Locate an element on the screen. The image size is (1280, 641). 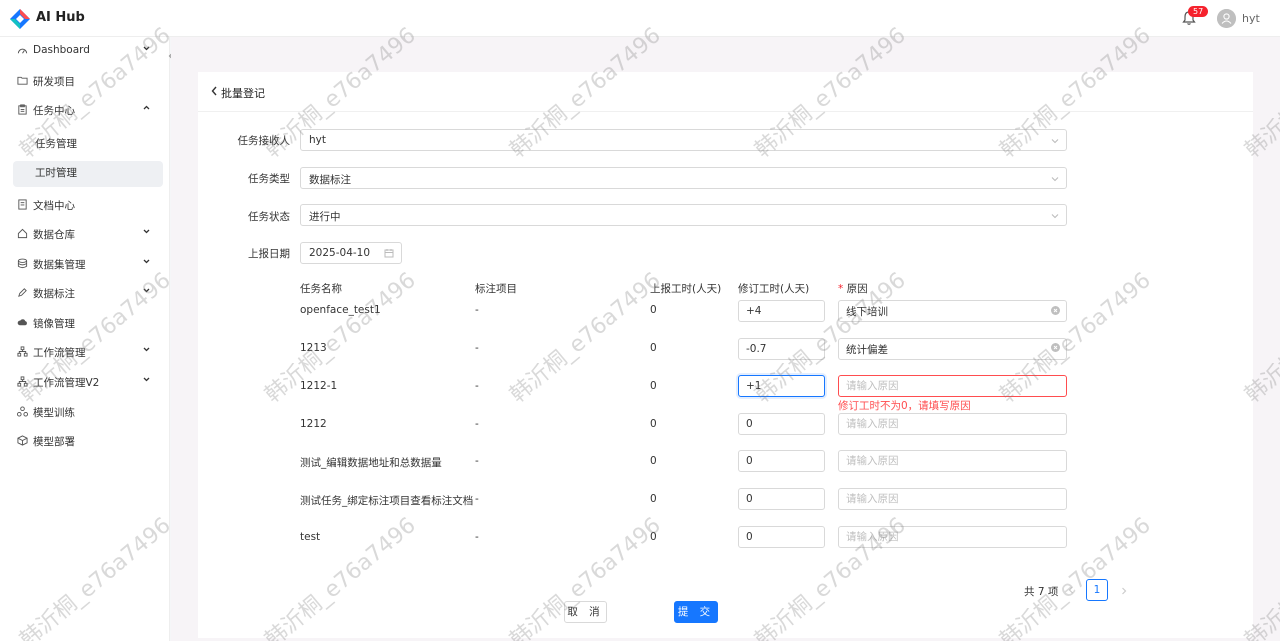
sidebar-item-workflow: 工作流管理 is located at coordinates (85, 354).